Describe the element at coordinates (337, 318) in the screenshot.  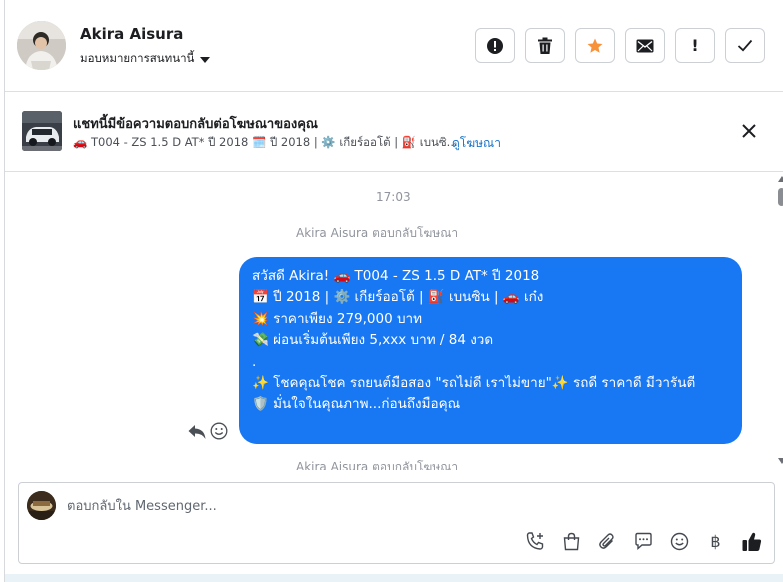
I see `message-line: 💥 ราคาเพียง 279,000 บาท` at that location.